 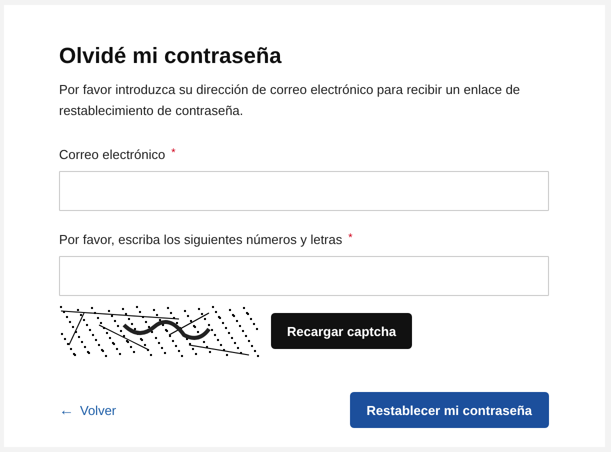 What do you see at coordinates (171, 56) in the screenshot?
I see `page-title: Olvidé mi contraseña` at bounding box center [171, 56].